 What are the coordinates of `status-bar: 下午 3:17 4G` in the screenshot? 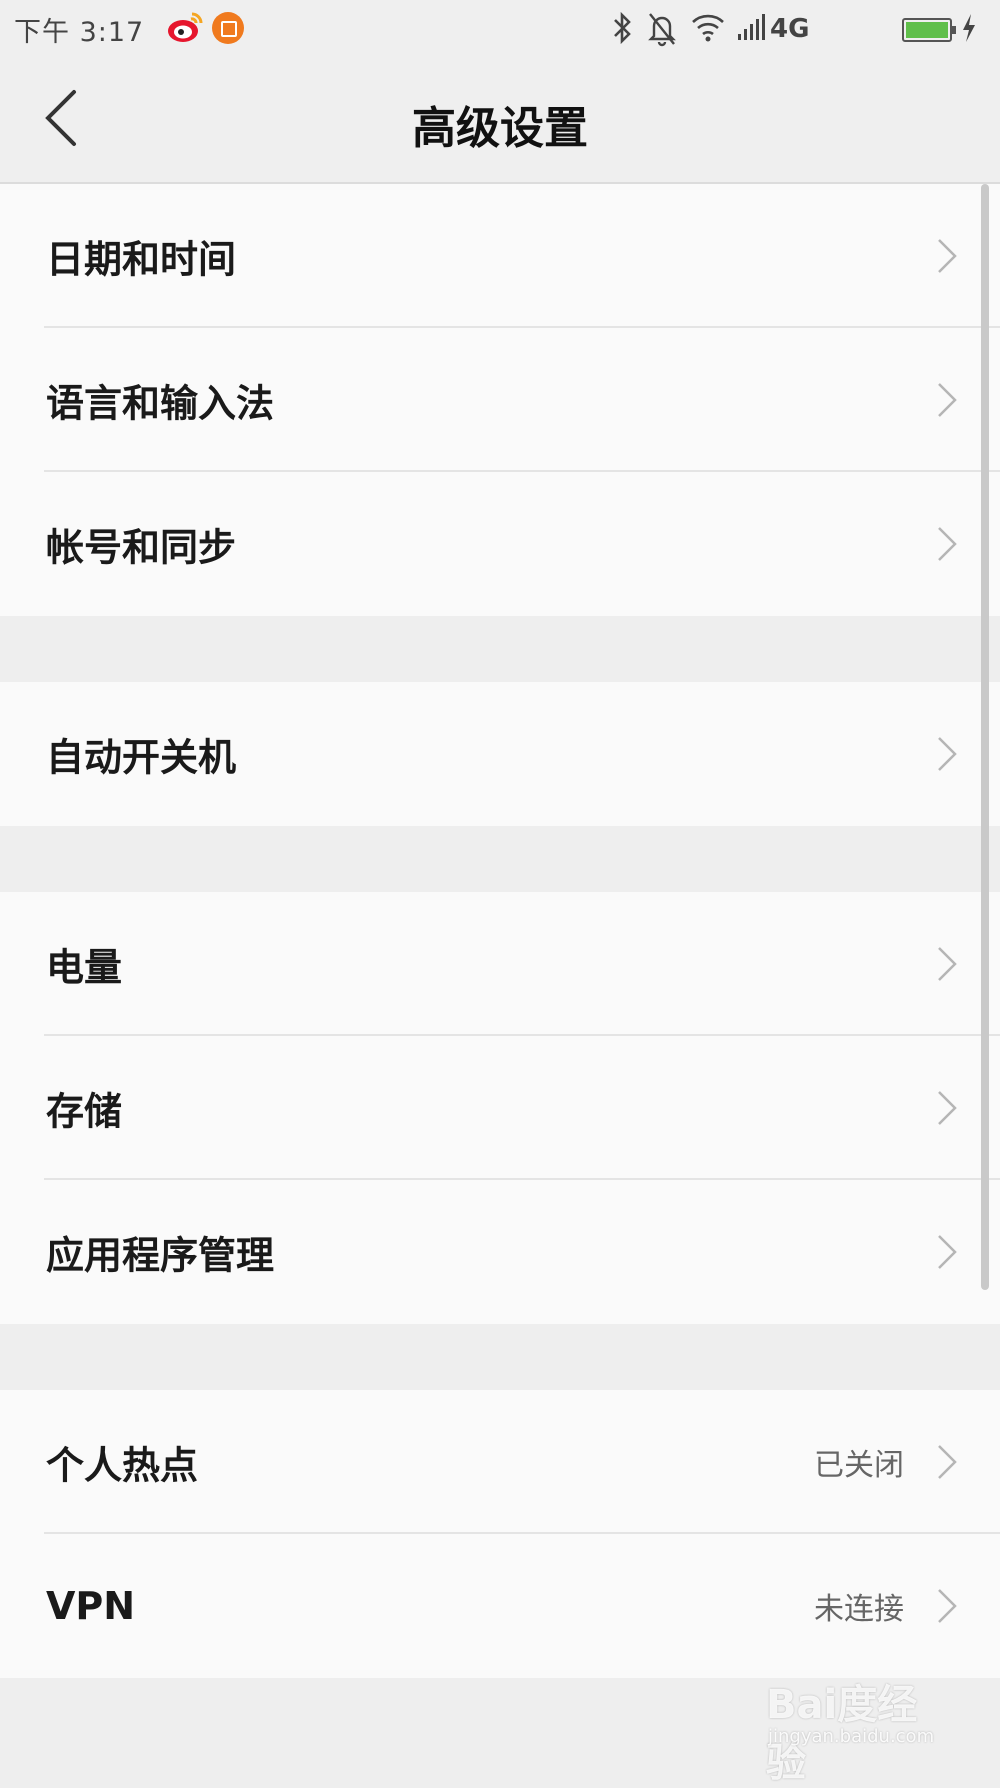 It's located at (500, 28).